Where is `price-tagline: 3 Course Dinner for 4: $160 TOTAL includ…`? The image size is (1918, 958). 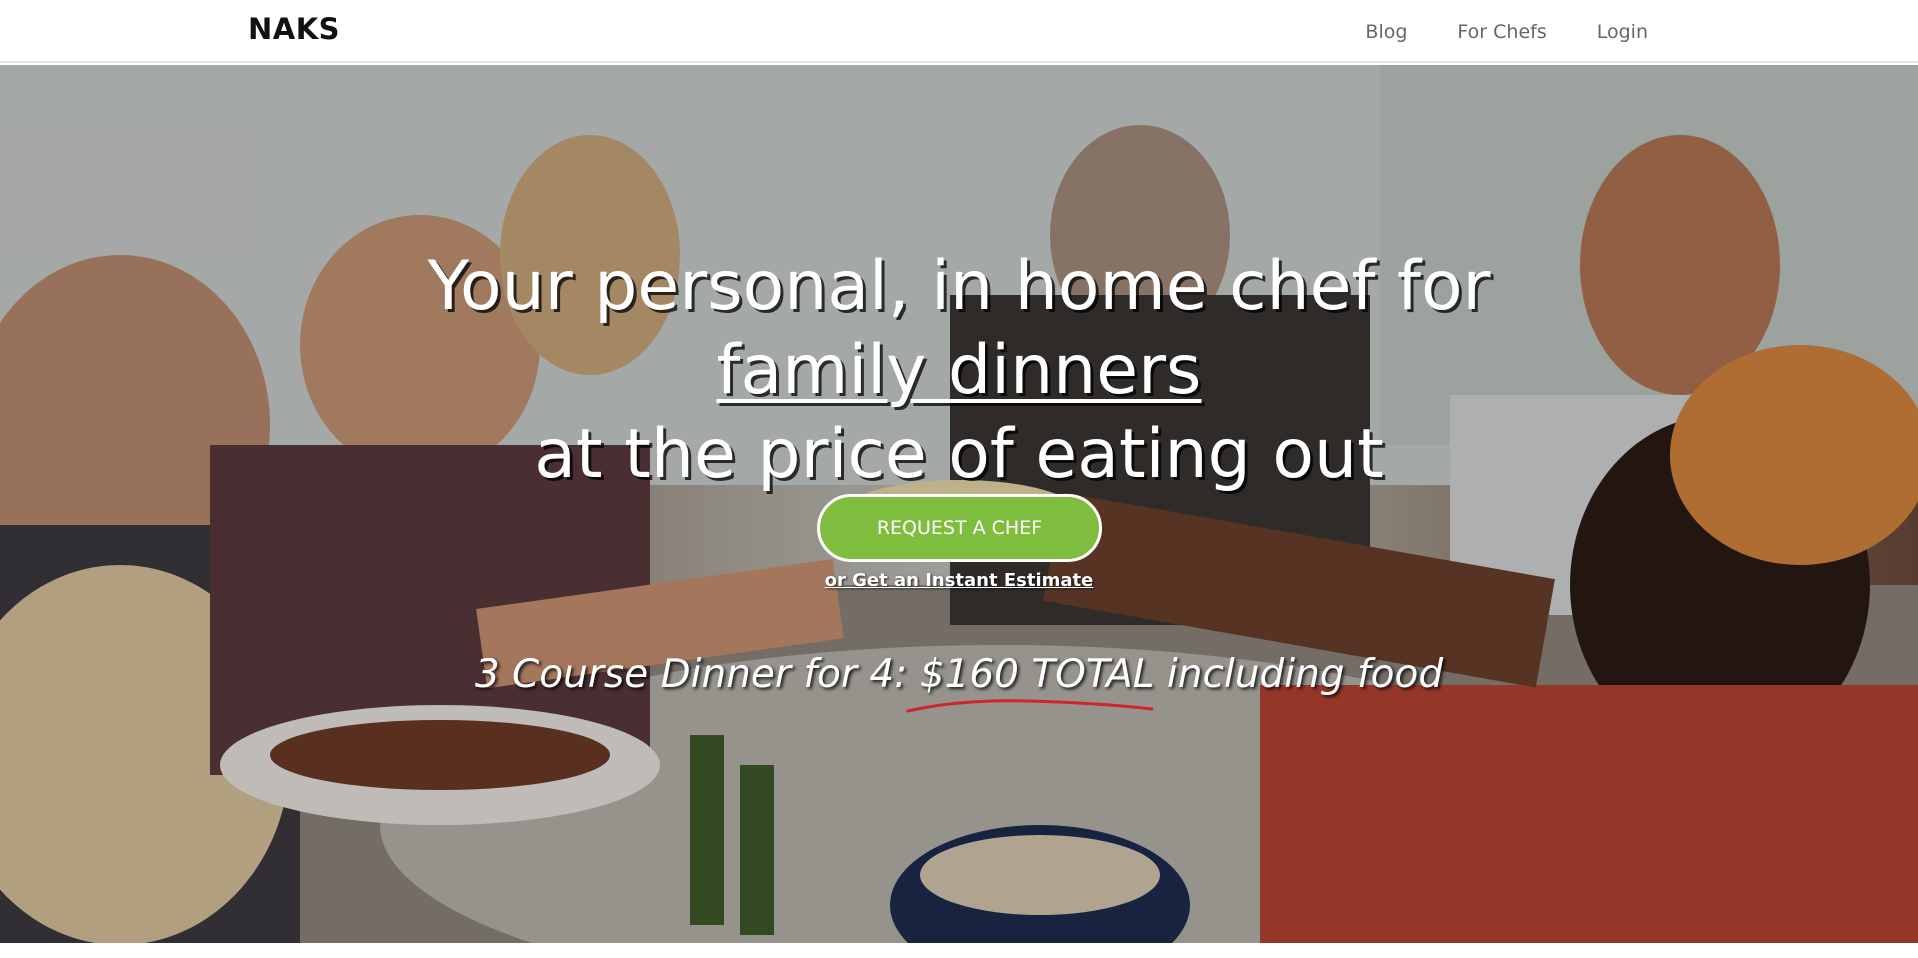 price-tagline: 3 Course Dinner for 4: $160 TOTAL includ… is located at coordinates (959, 674).